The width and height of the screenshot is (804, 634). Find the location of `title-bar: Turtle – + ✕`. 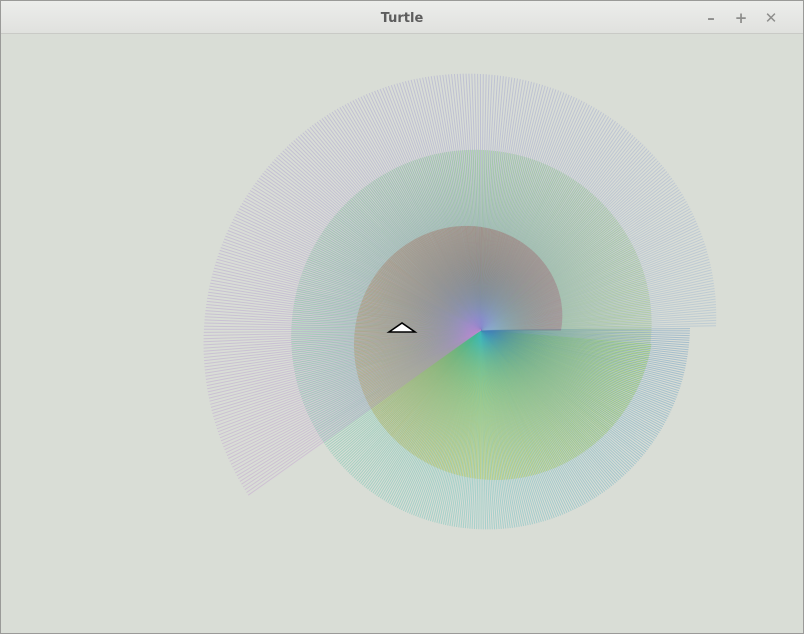

title-bar: Turtle – + ✕ is located at coordinates (402, 17).